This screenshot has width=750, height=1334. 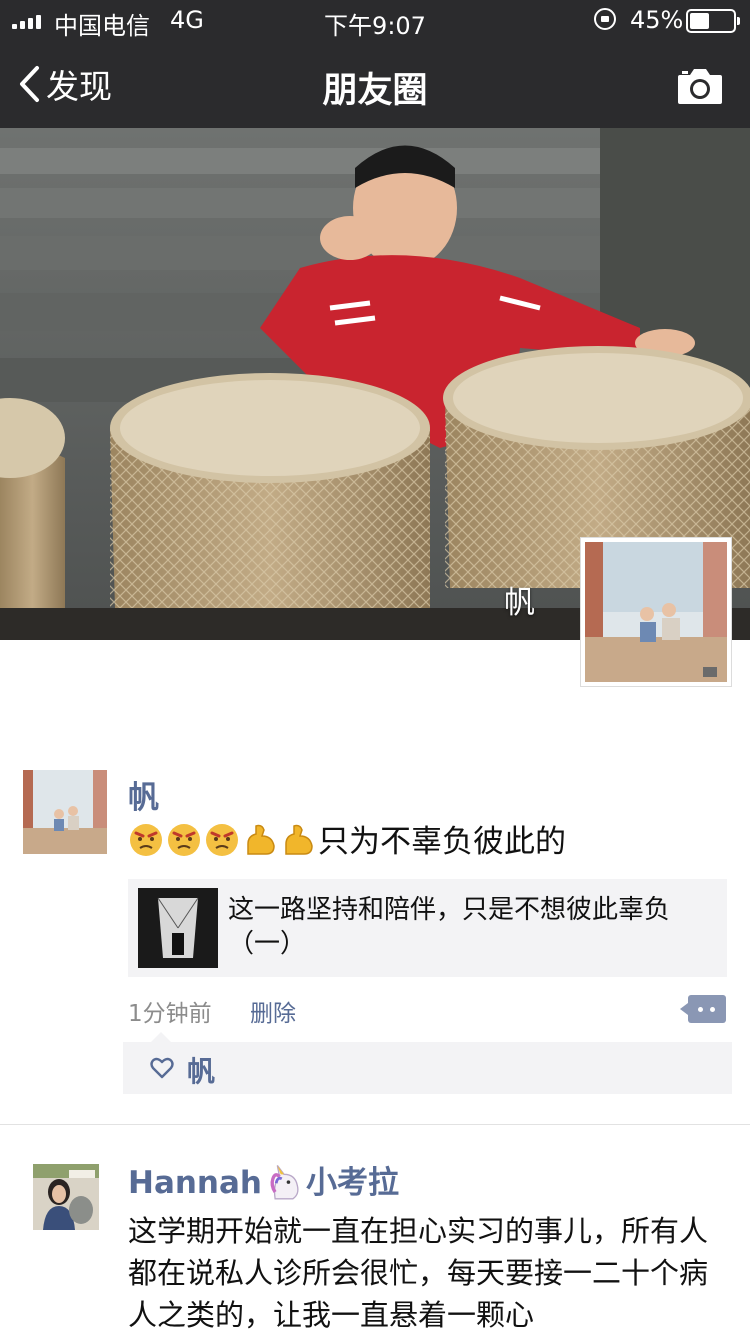 What do you see at coordinates (284, 1182) in the screenshot?
I see `unicorn-emoji` at bounding box center [284, 1182].